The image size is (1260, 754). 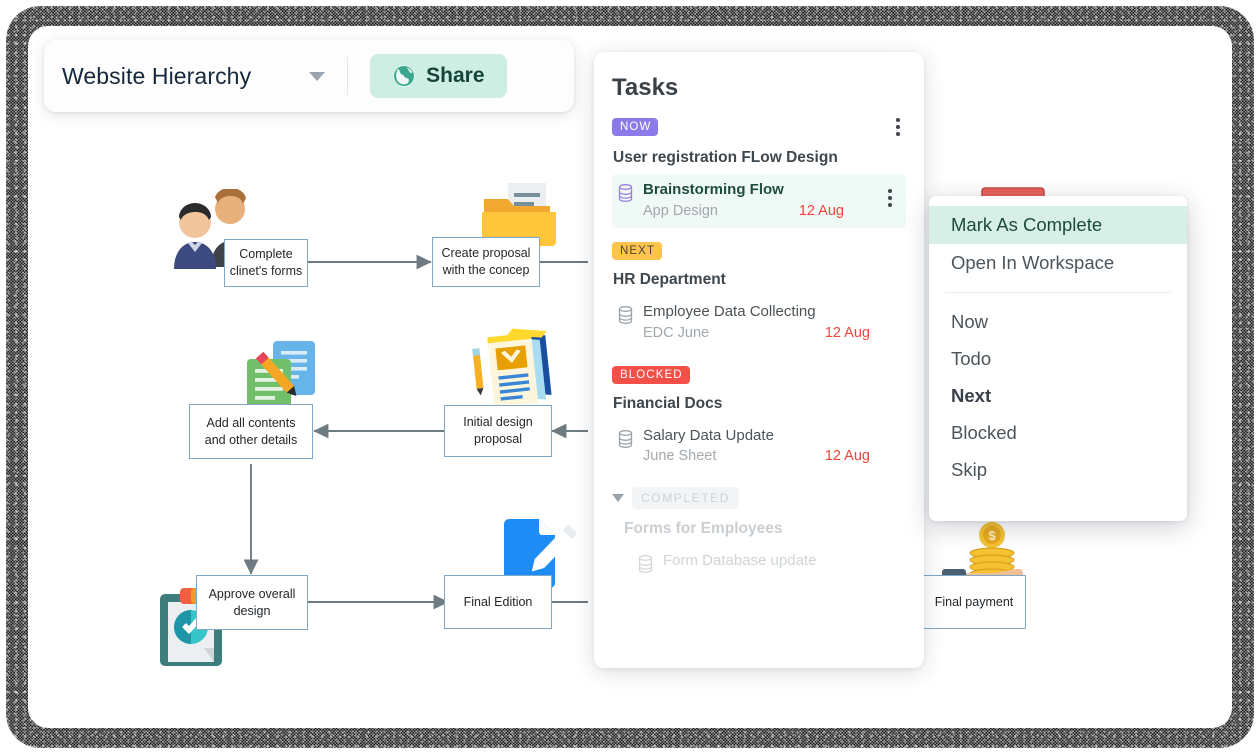 I want to click on task-row: Form Database update, so click(x=769, y=566).